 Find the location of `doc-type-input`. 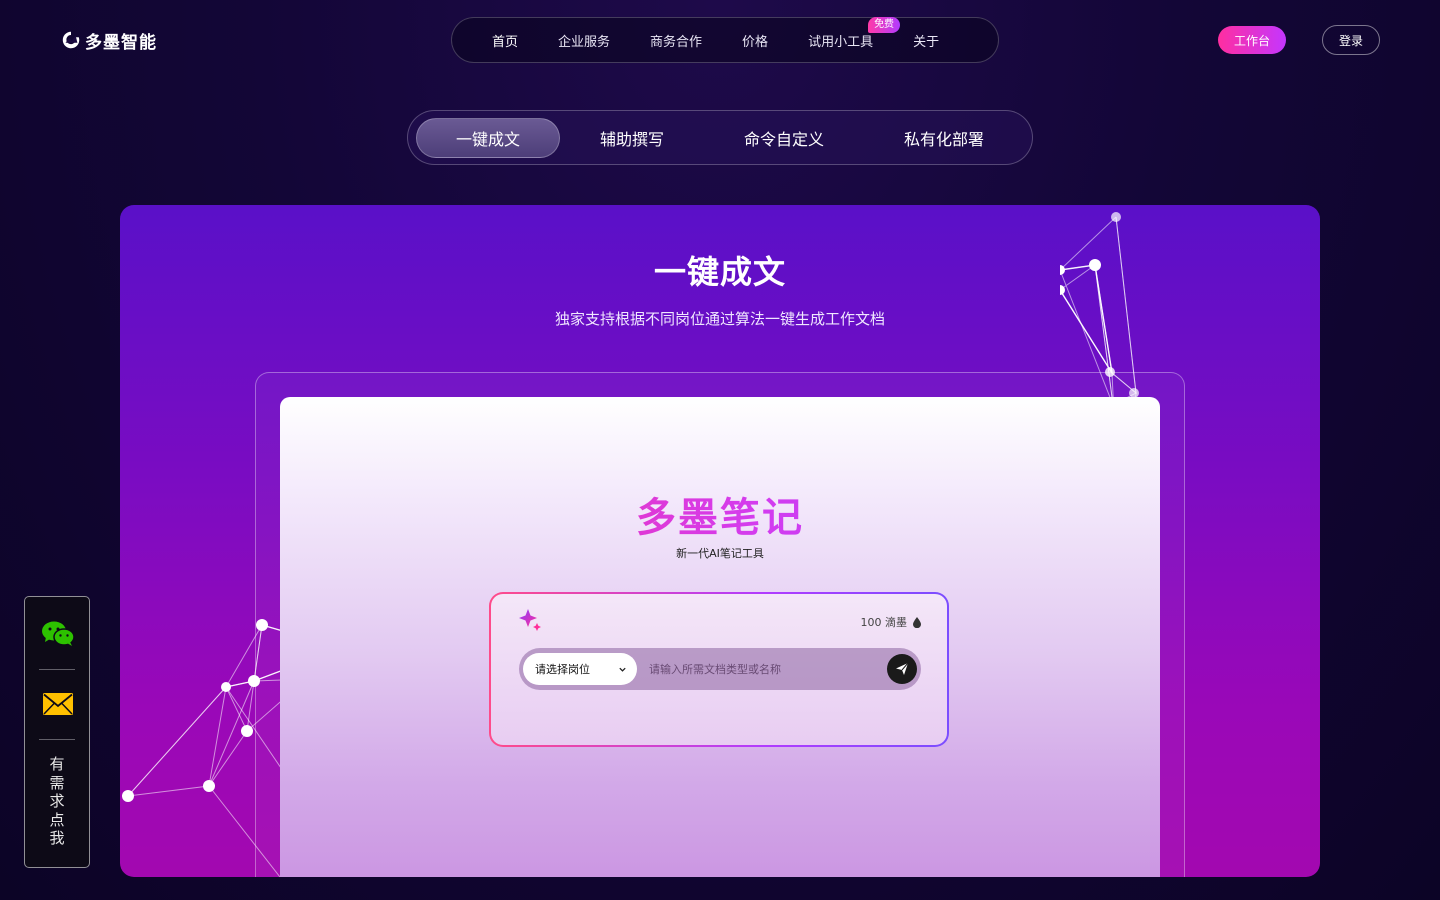

doc-type-input is located at coordinates (762, 669).